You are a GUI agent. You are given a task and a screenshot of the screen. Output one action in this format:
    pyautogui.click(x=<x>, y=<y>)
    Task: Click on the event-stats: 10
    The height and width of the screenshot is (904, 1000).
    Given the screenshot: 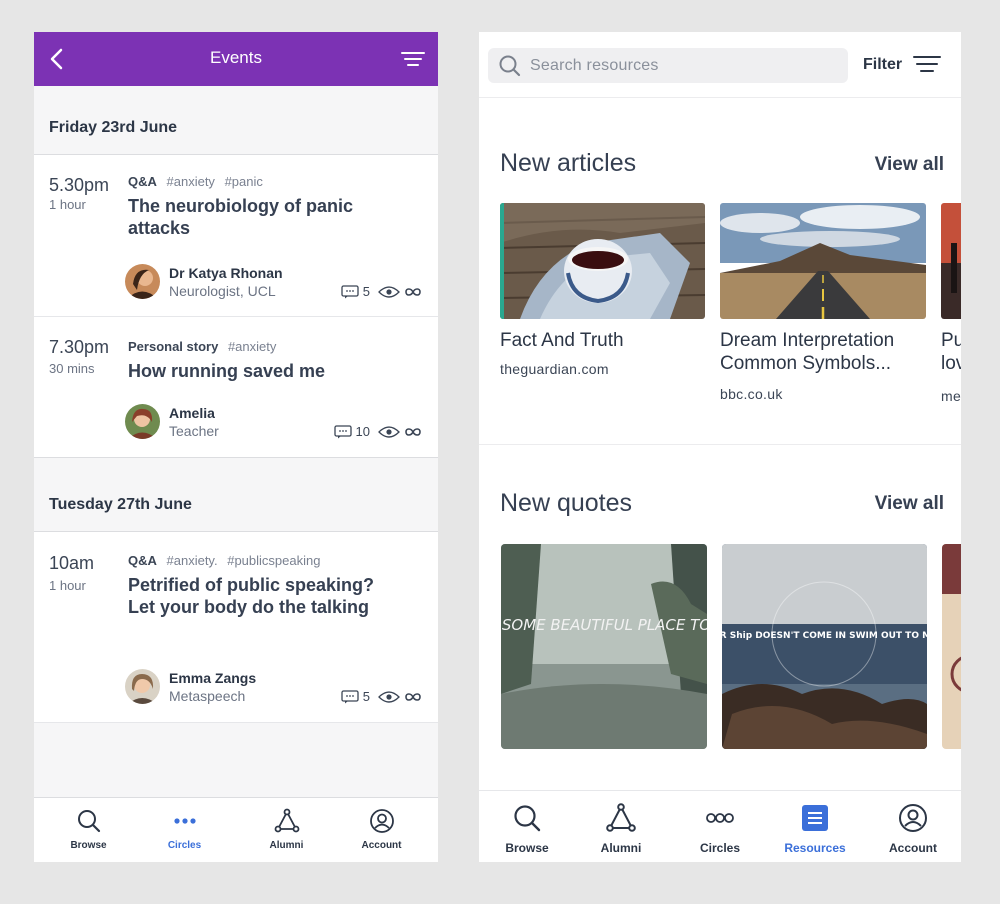 What is the action you would take?
    pyautogui.click(x=377, y=431)
    